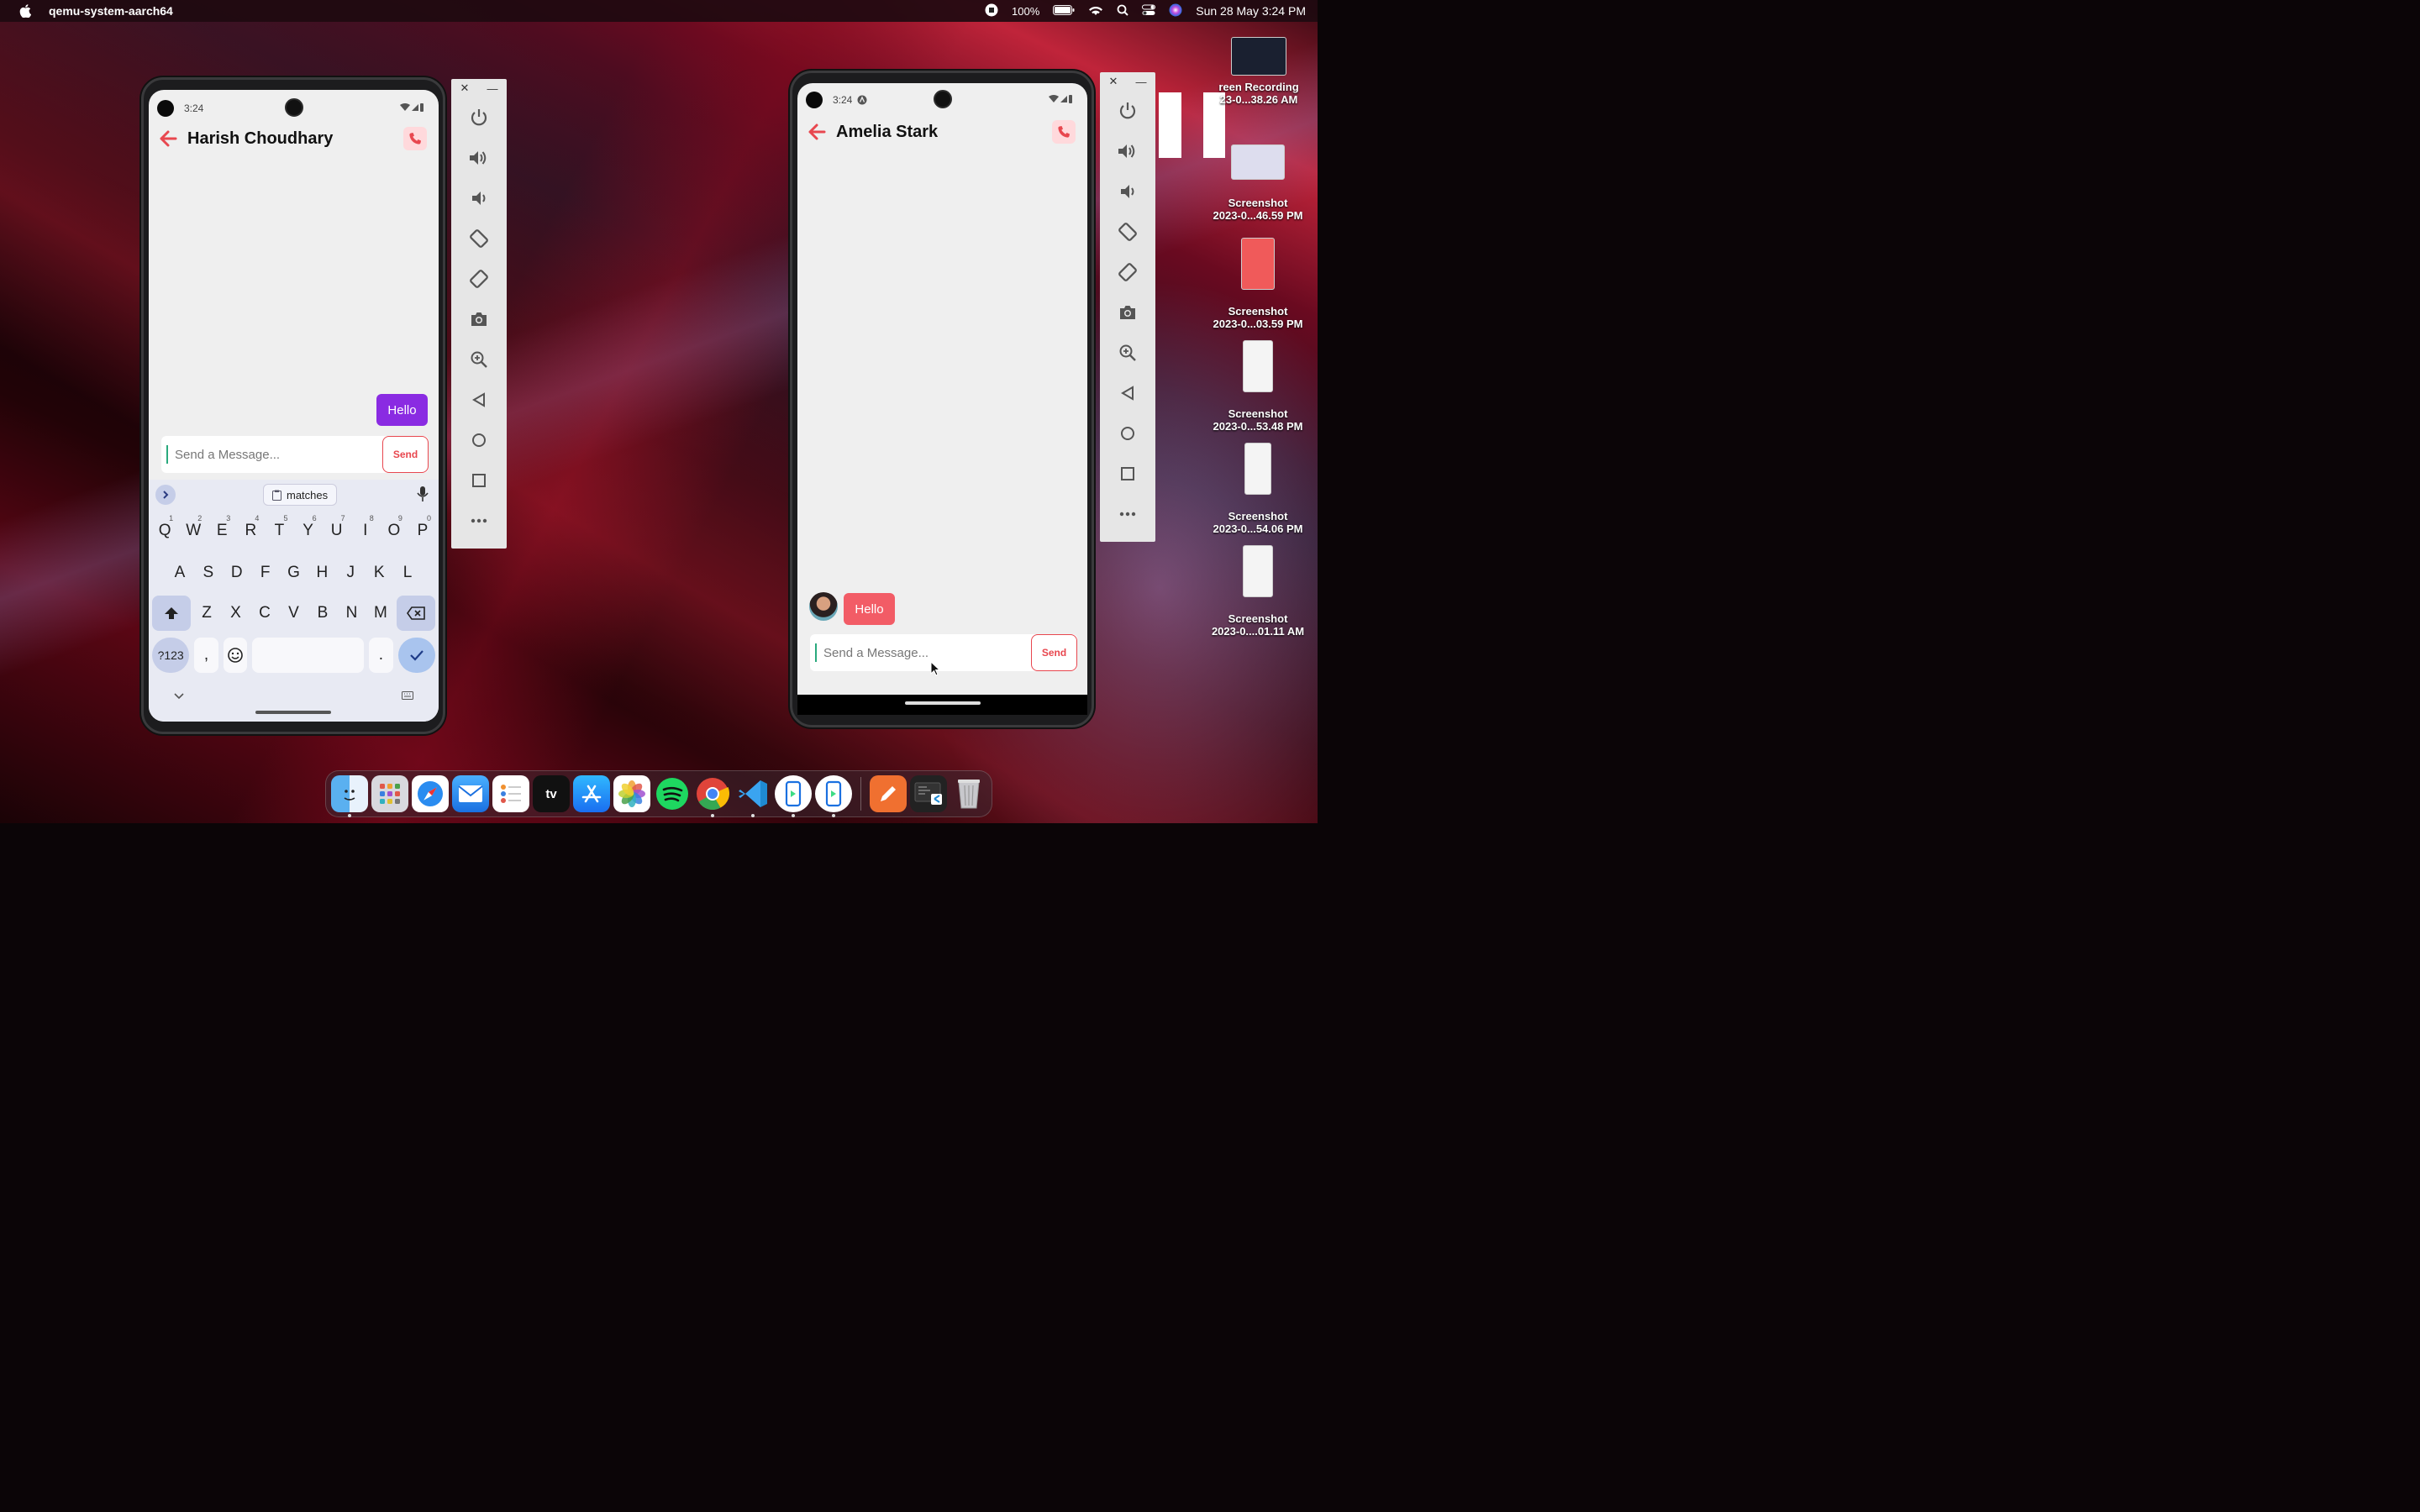 This screenshot has height=1512, width=2420. Describe the element at coordinates (235, 613) in the screenshot. I see `key-x: X` at that location.